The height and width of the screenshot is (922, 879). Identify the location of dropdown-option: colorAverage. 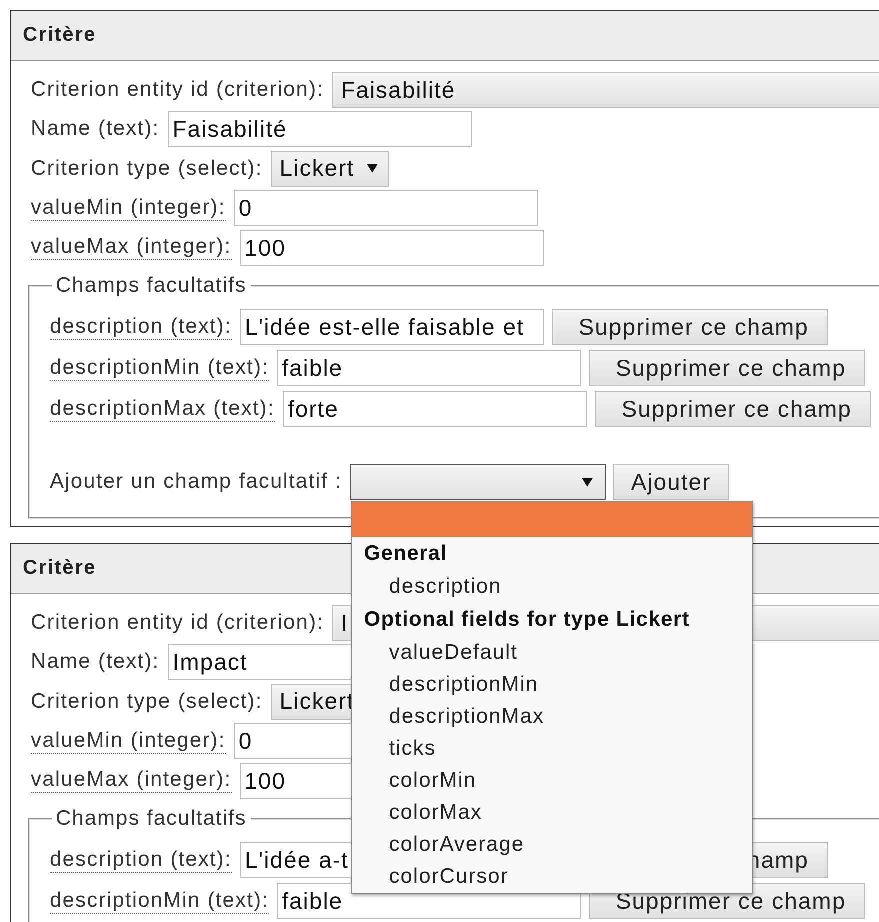
(552, 845).